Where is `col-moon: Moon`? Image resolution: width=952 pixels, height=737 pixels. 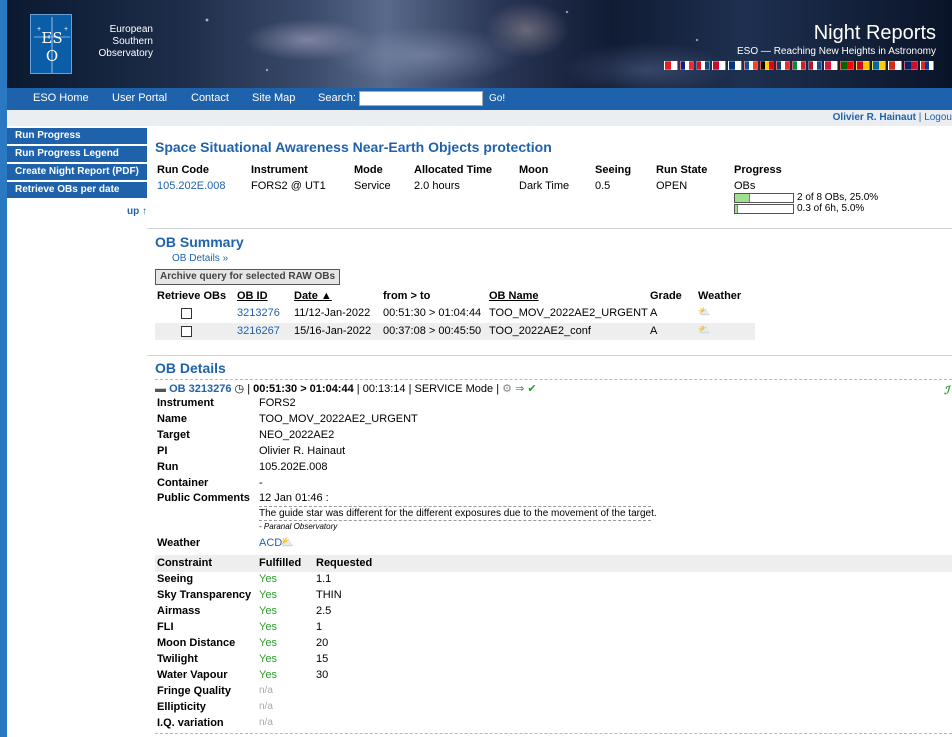
col-moon: Moon is located at coordinates (534, 170).